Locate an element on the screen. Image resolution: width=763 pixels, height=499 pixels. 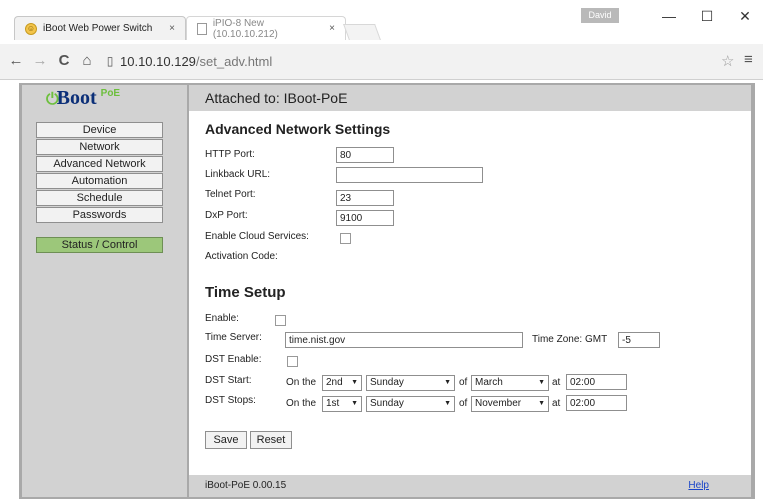
url-field: 10.10.10.129/set_adv.html is located at coordinates (196, 61).